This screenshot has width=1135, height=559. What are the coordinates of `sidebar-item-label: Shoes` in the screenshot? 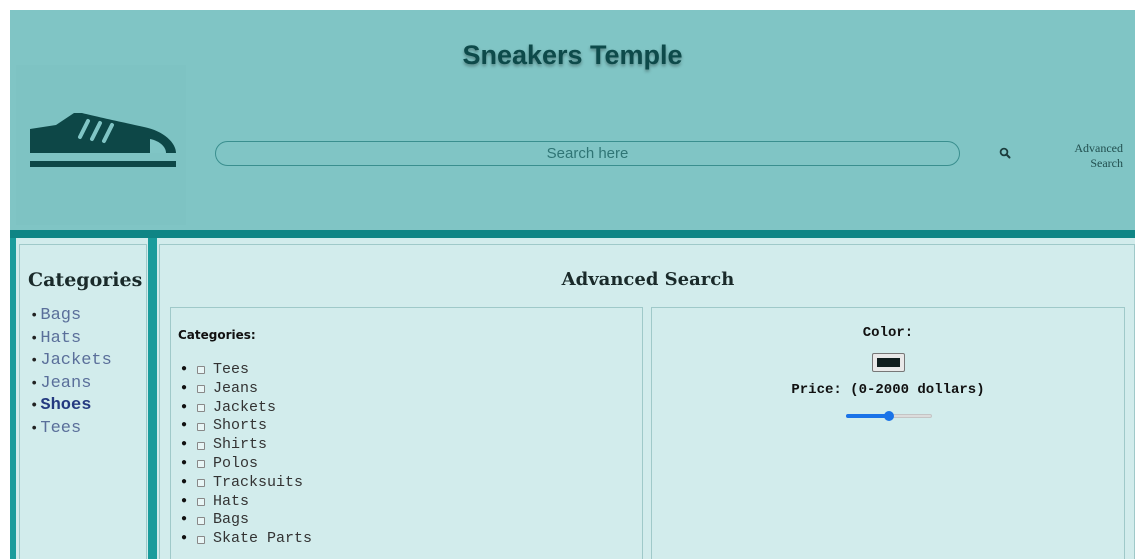 It's located at (66, 405).